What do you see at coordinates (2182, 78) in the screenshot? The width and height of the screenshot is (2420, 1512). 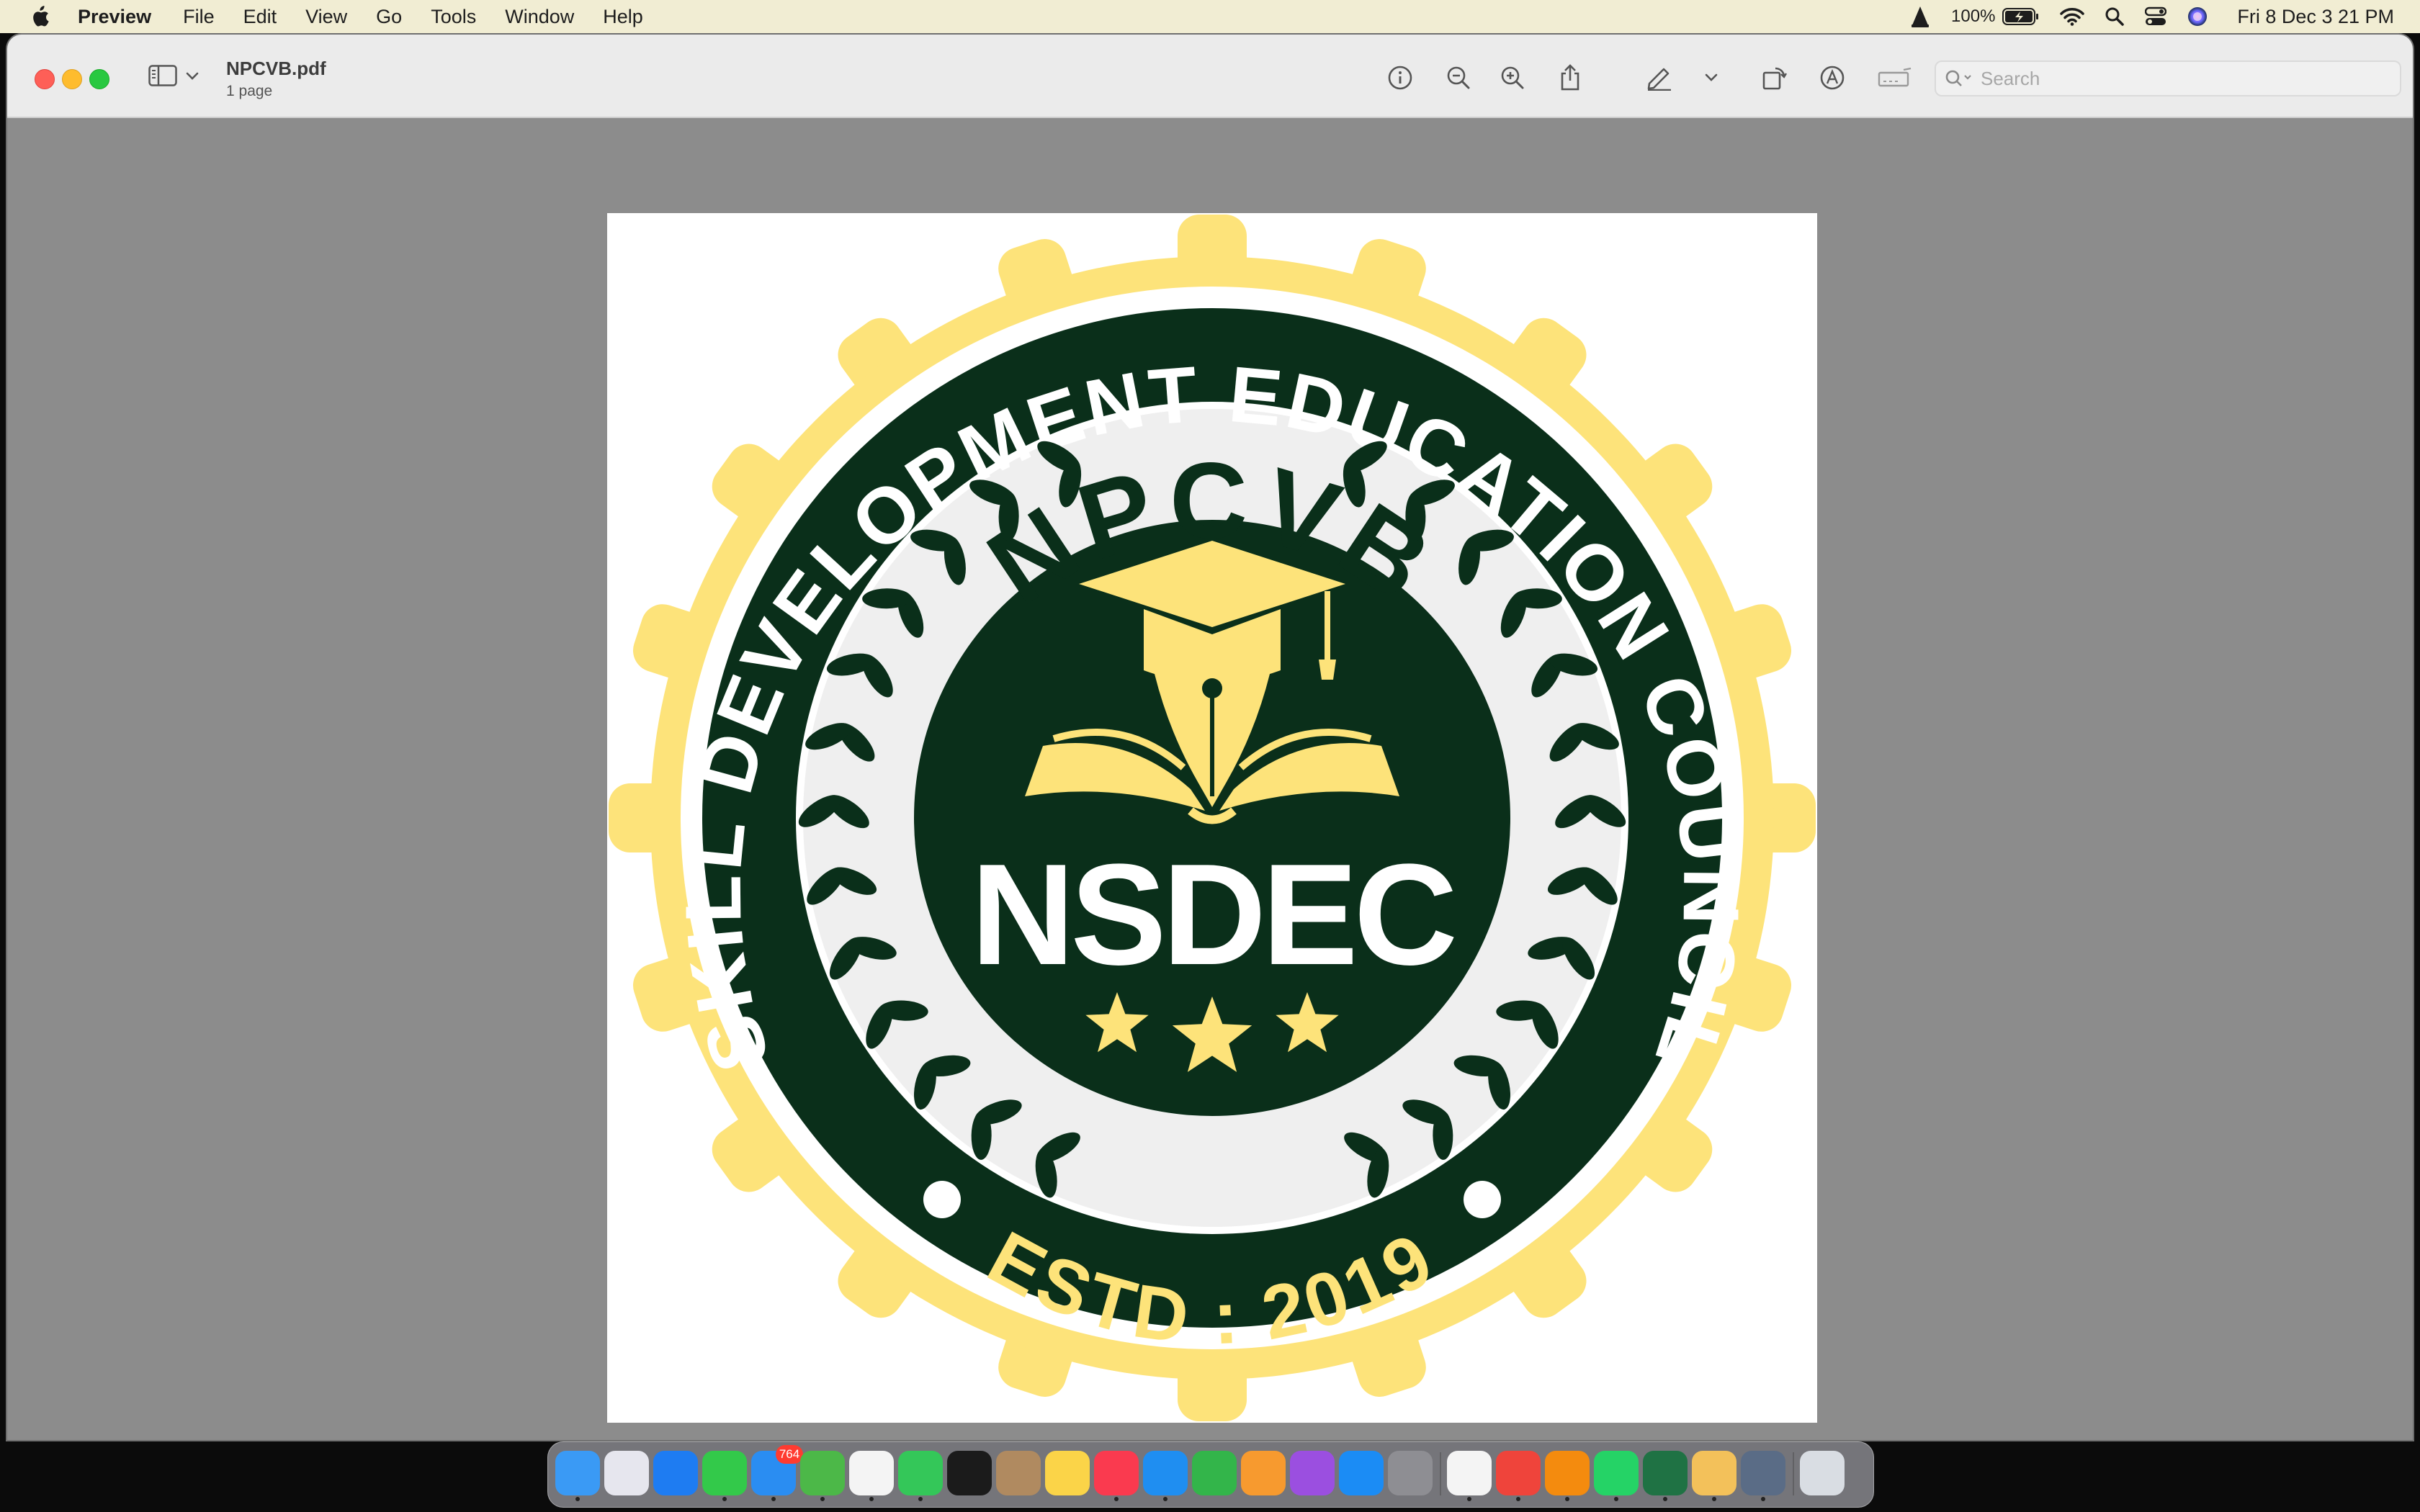 I see `search-input` at bounding box center [2182, 78].